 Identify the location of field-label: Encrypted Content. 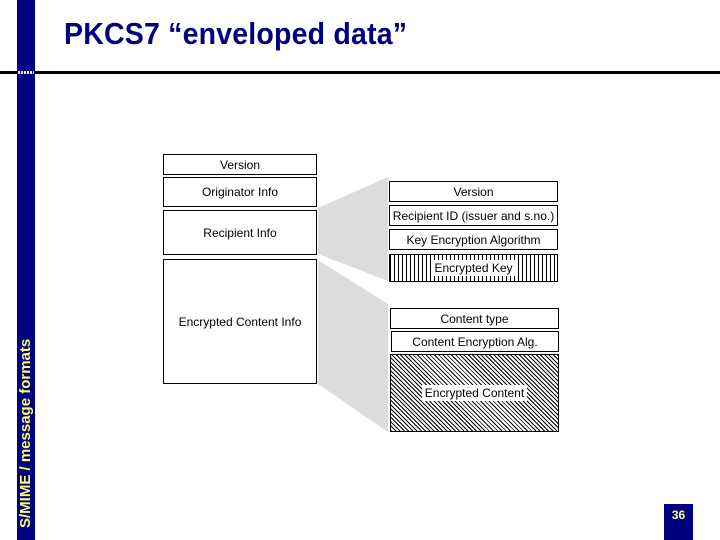
(474, 393).